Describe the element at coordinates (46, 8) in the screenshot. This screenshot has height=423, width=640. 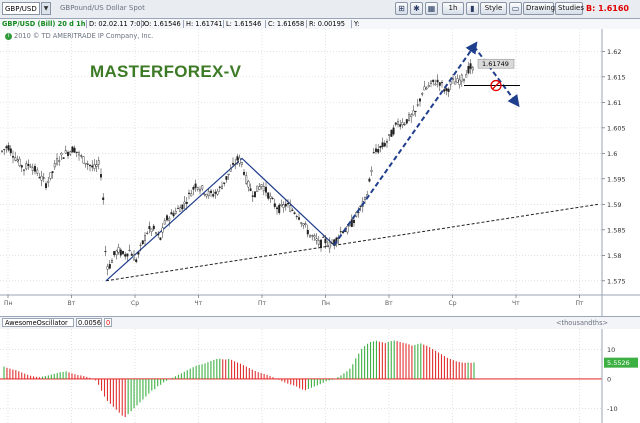
I see `symbol-dropdown-icon: ▼` at that location.